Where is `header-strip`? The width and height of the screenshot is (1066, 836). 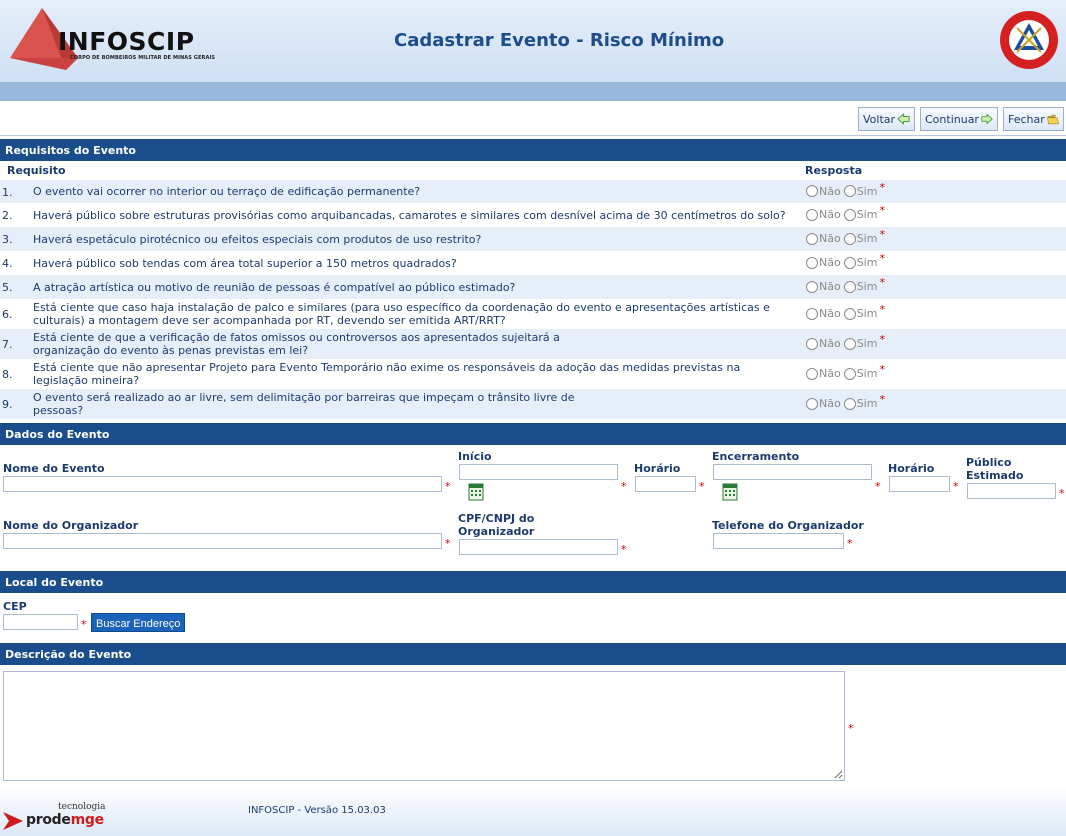
header-strip is located at coordinates (533, 91).